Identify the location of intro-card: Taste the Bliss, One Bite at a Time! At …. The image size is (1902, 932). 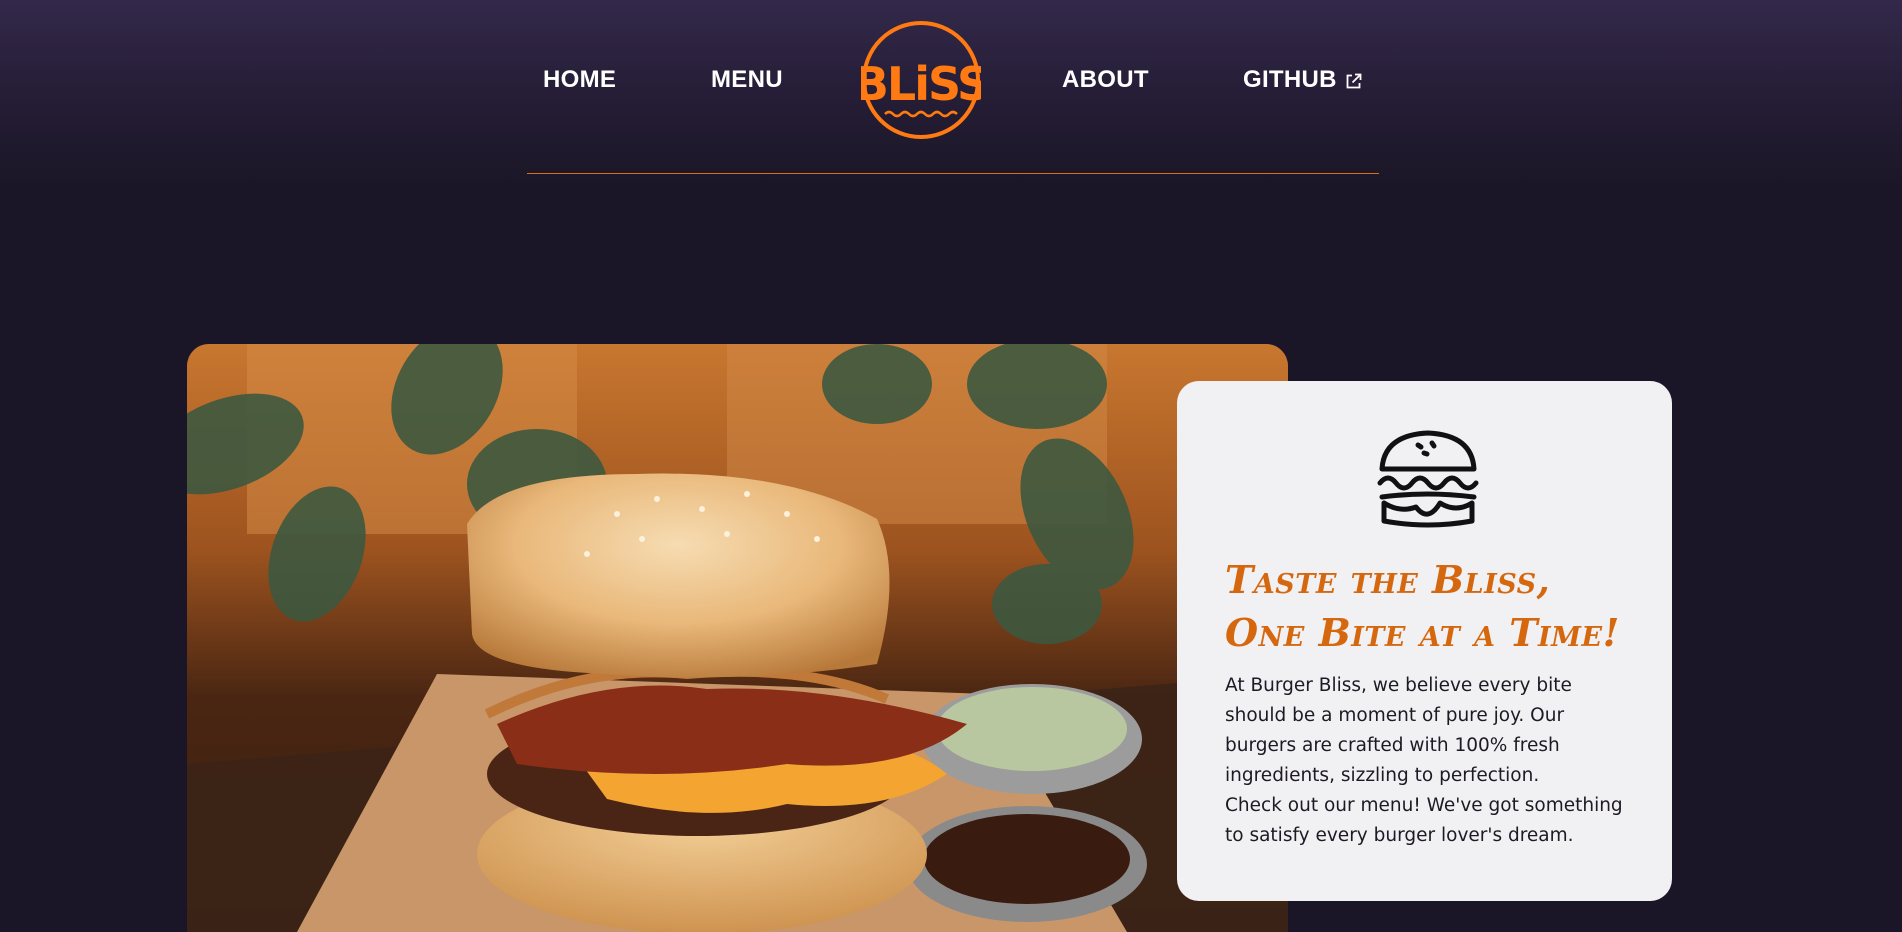
(1424, 641).